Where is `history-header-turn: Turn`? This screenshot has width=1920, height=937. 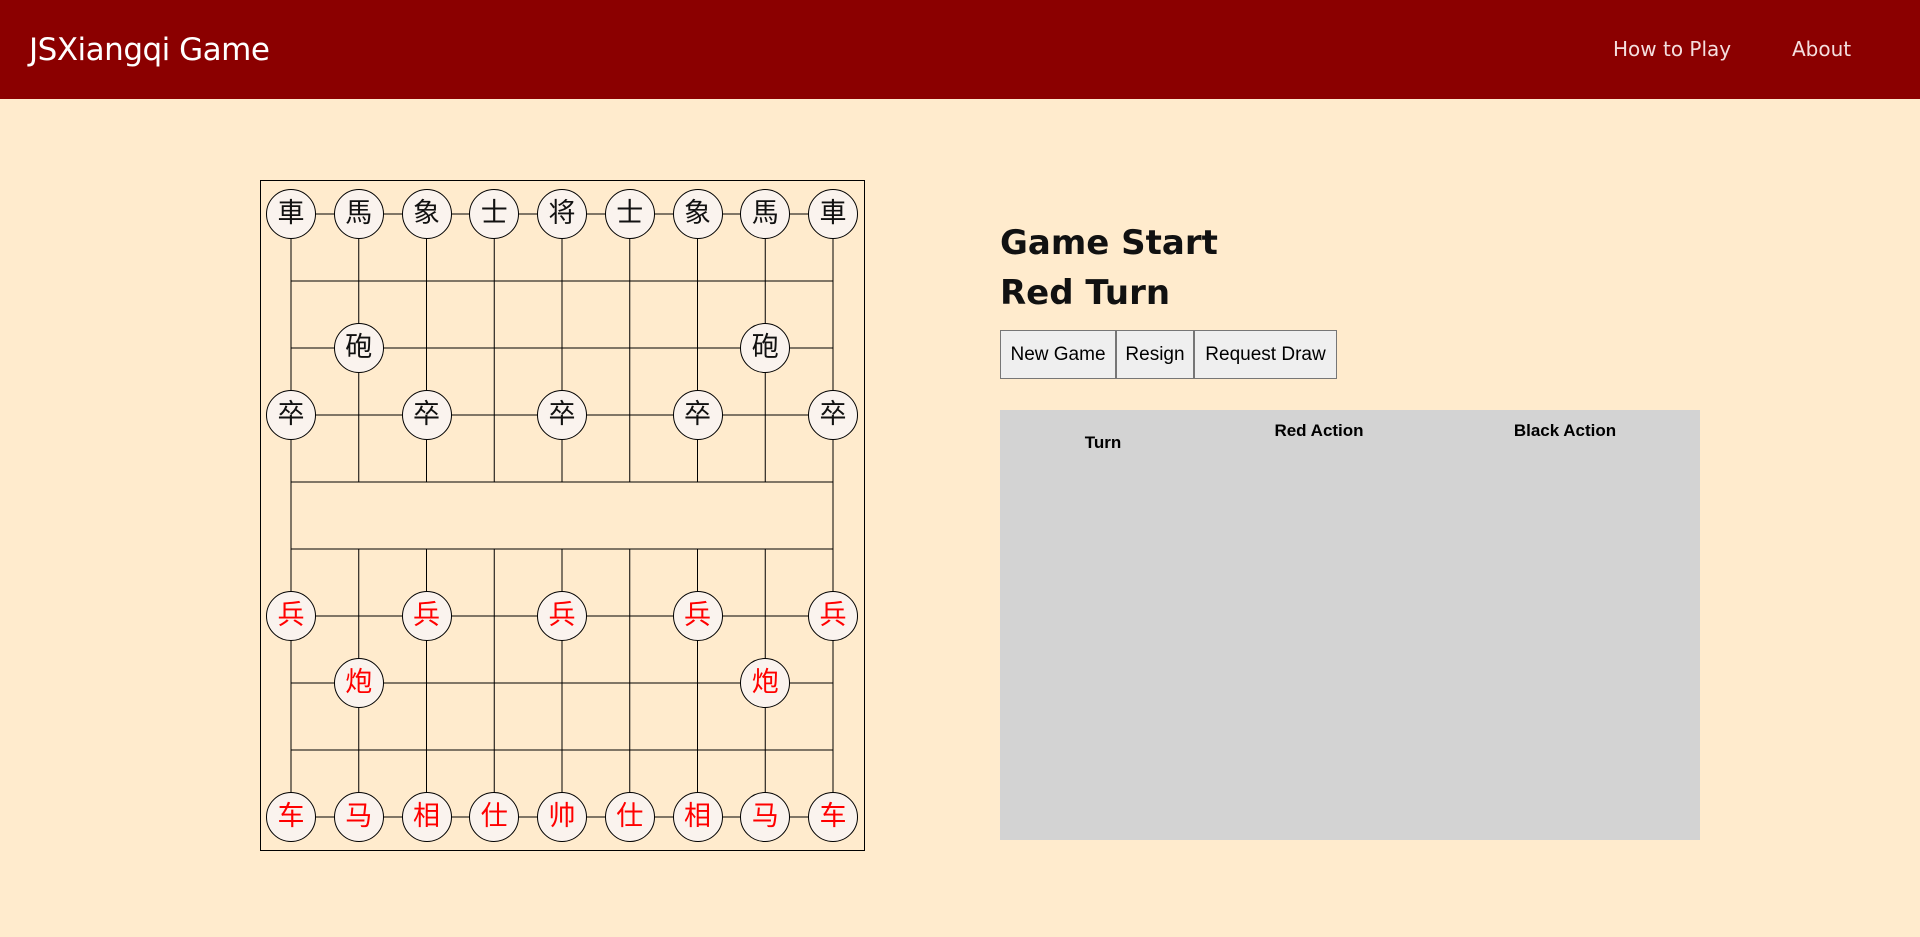
history-header-turn: Turn is located at coordinates (1103, 442).